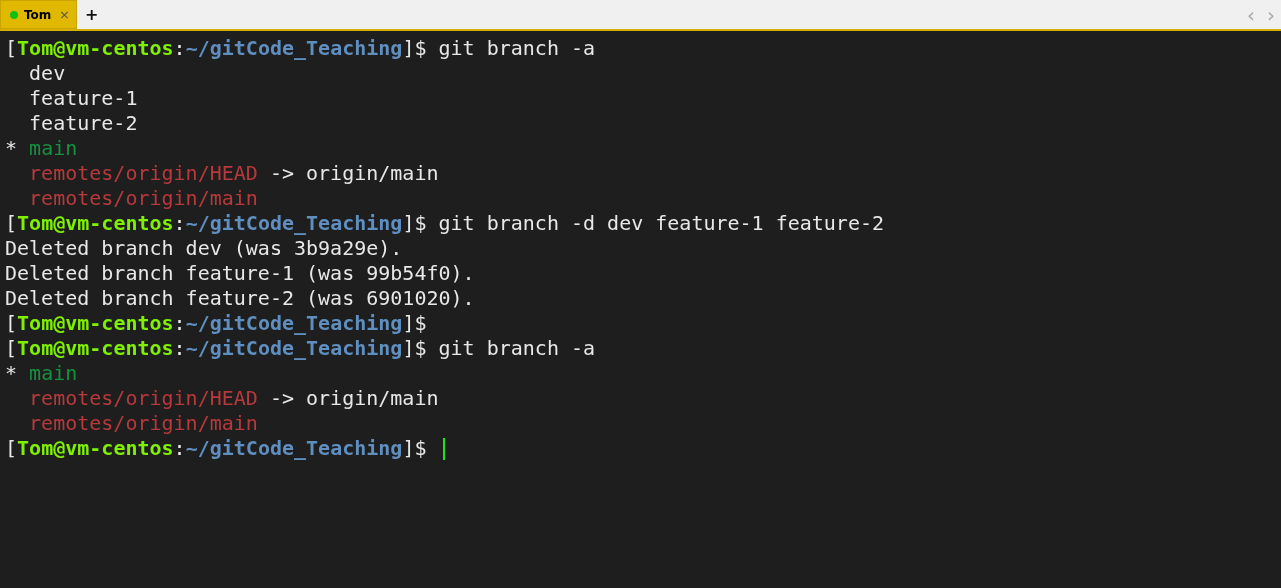 Image resolution: width=1281 pixels, height=588 pixels. What do you see at coordinates (240, 298) in the screenshot?
I see `terminal-line: Deleted branch feature-2 (was 6901020).` at bounding box center [240, 298].